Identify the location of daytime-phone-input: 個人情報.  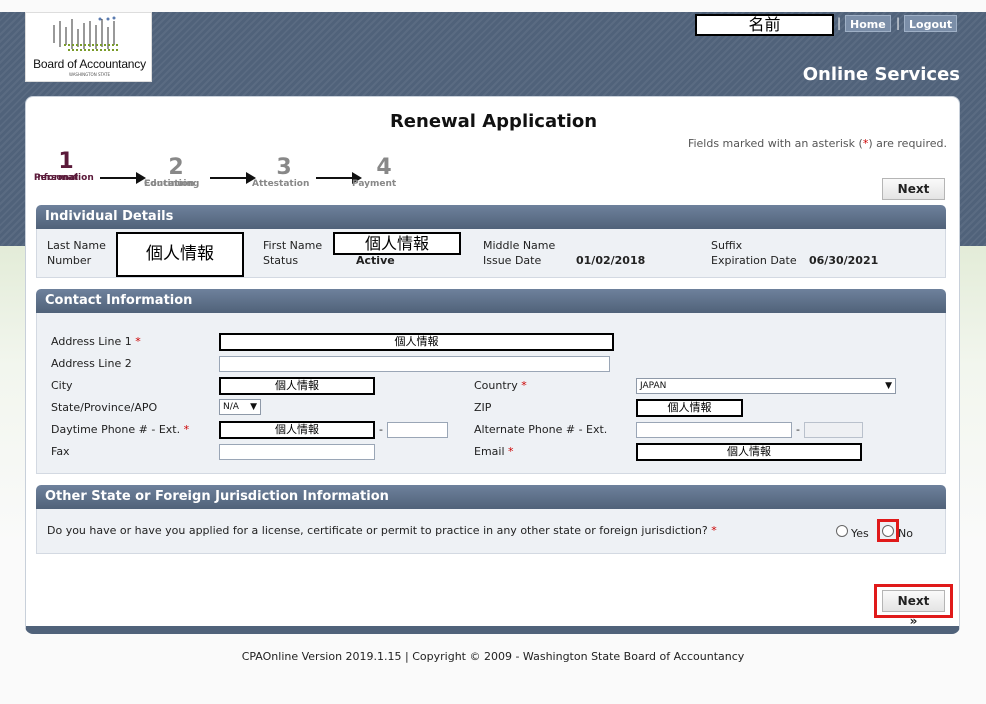
(297, 430).